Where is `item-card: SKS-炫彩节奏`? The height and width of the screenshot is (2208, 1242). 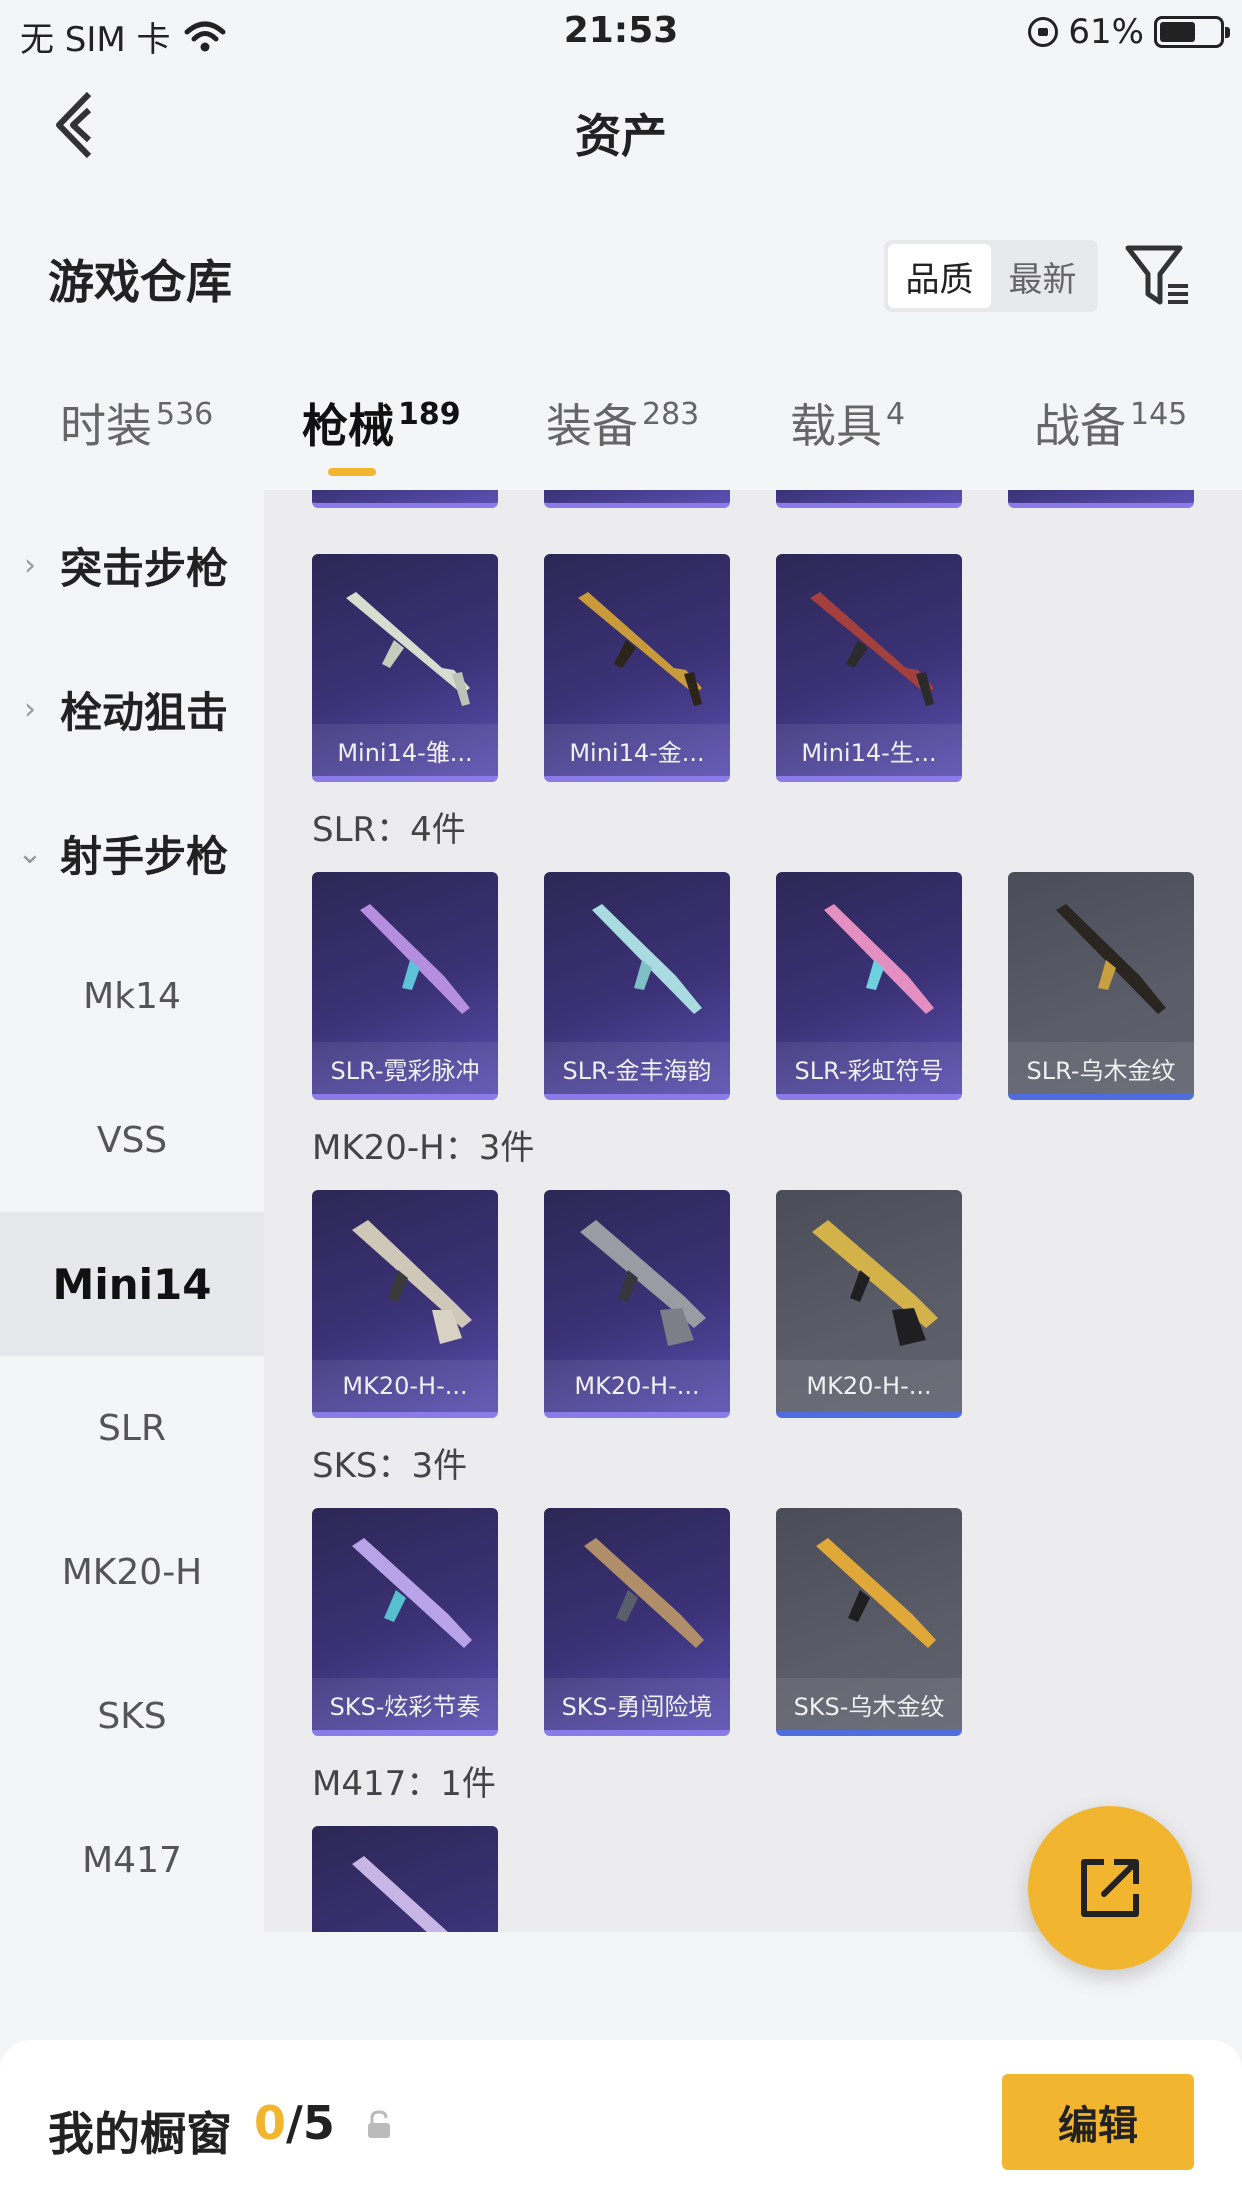 item-card: SKS-炫彩节奏 is located at coordinates (405, 1622).